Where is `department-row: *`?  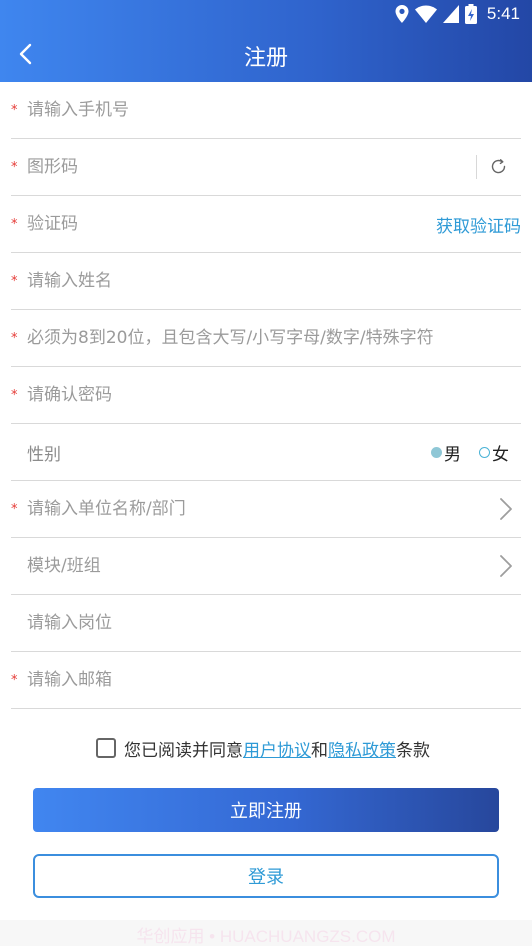 department-row: * is located at coordinates (266, 509).